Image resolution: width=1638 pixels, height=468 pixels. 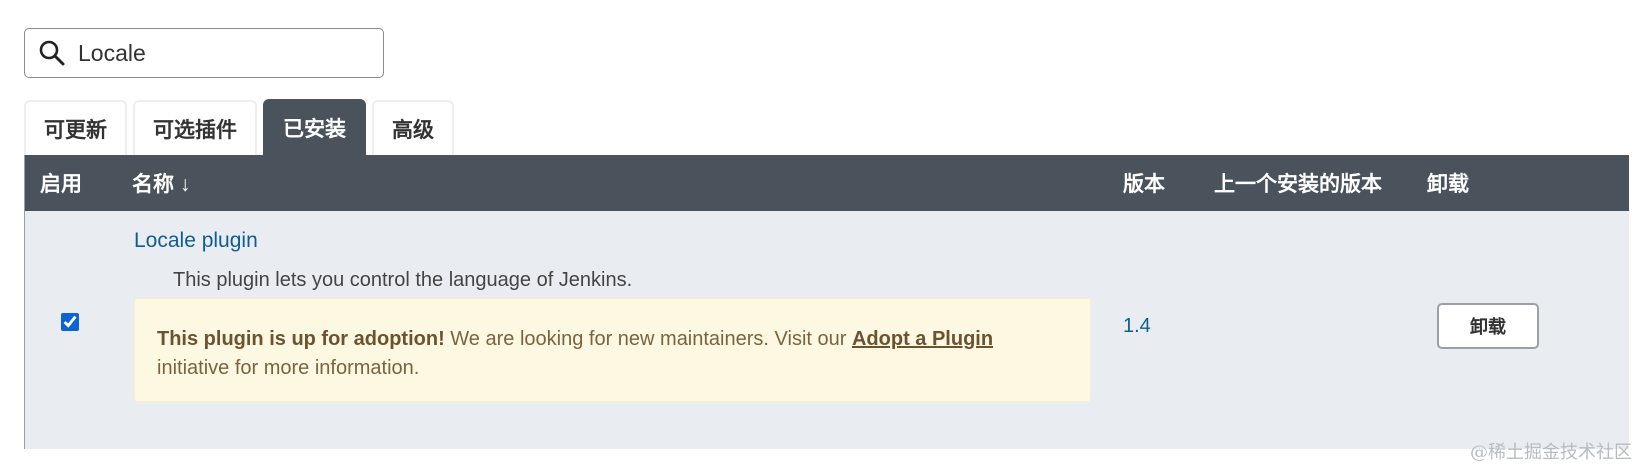 I want to click on watermark: @稀土掘金技术社区, so click(x=1551, y=452).